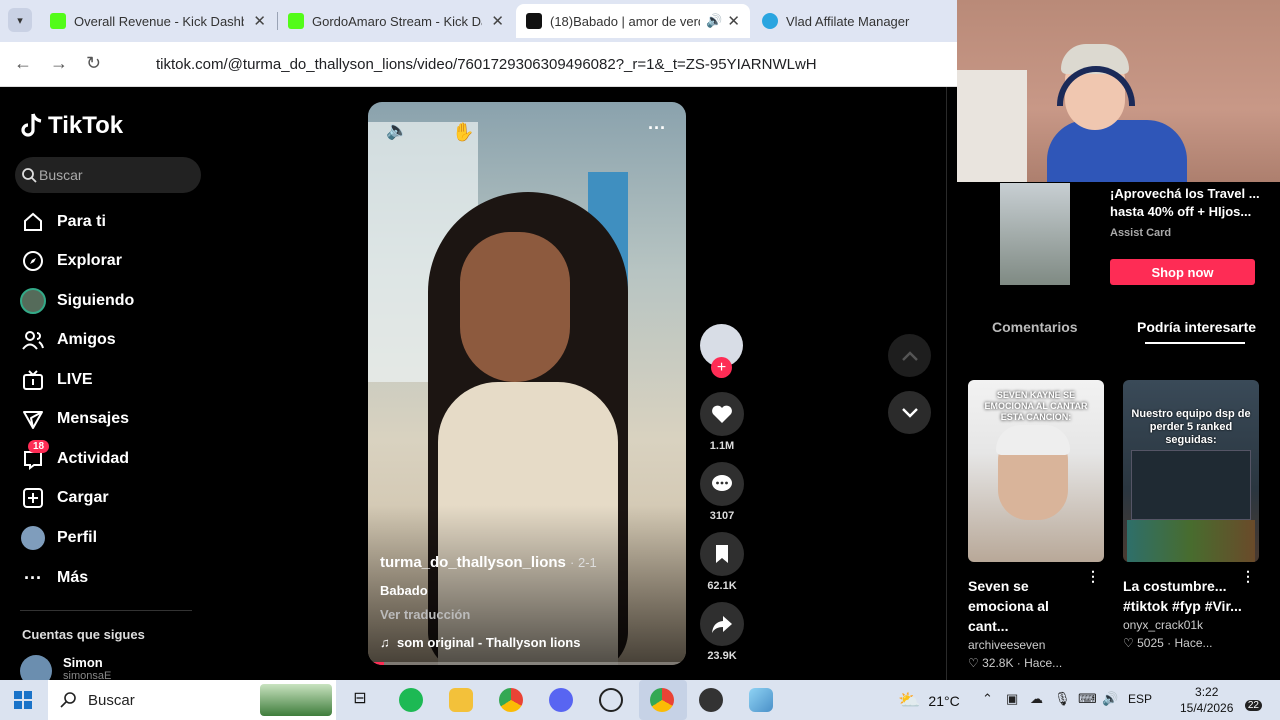 The width and height of the screenshot is (1280, 720). Describe the element at coordinates (534, 21) in the screenshot. I see `tiktok-favicon-icon` at that location.